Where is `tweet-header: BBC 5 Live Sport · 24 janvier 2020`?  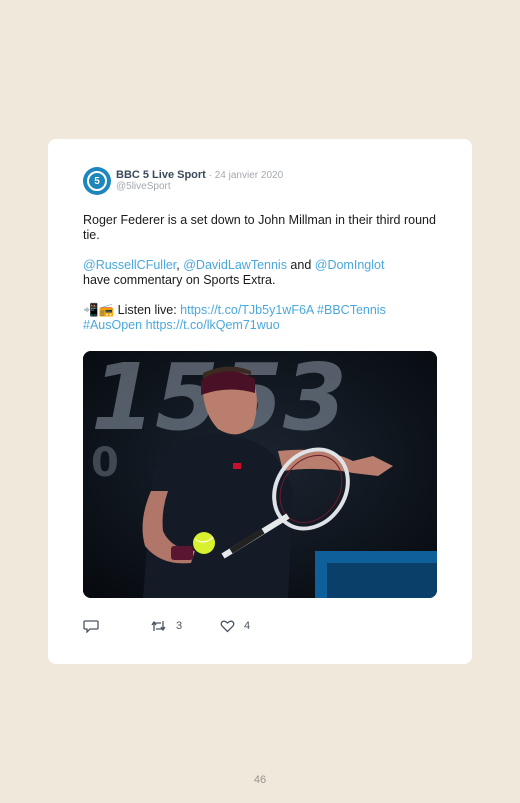 tweet-header: BBC 5 Live Sport · 24 janvier 2020 is located at coordinates (199, 175).